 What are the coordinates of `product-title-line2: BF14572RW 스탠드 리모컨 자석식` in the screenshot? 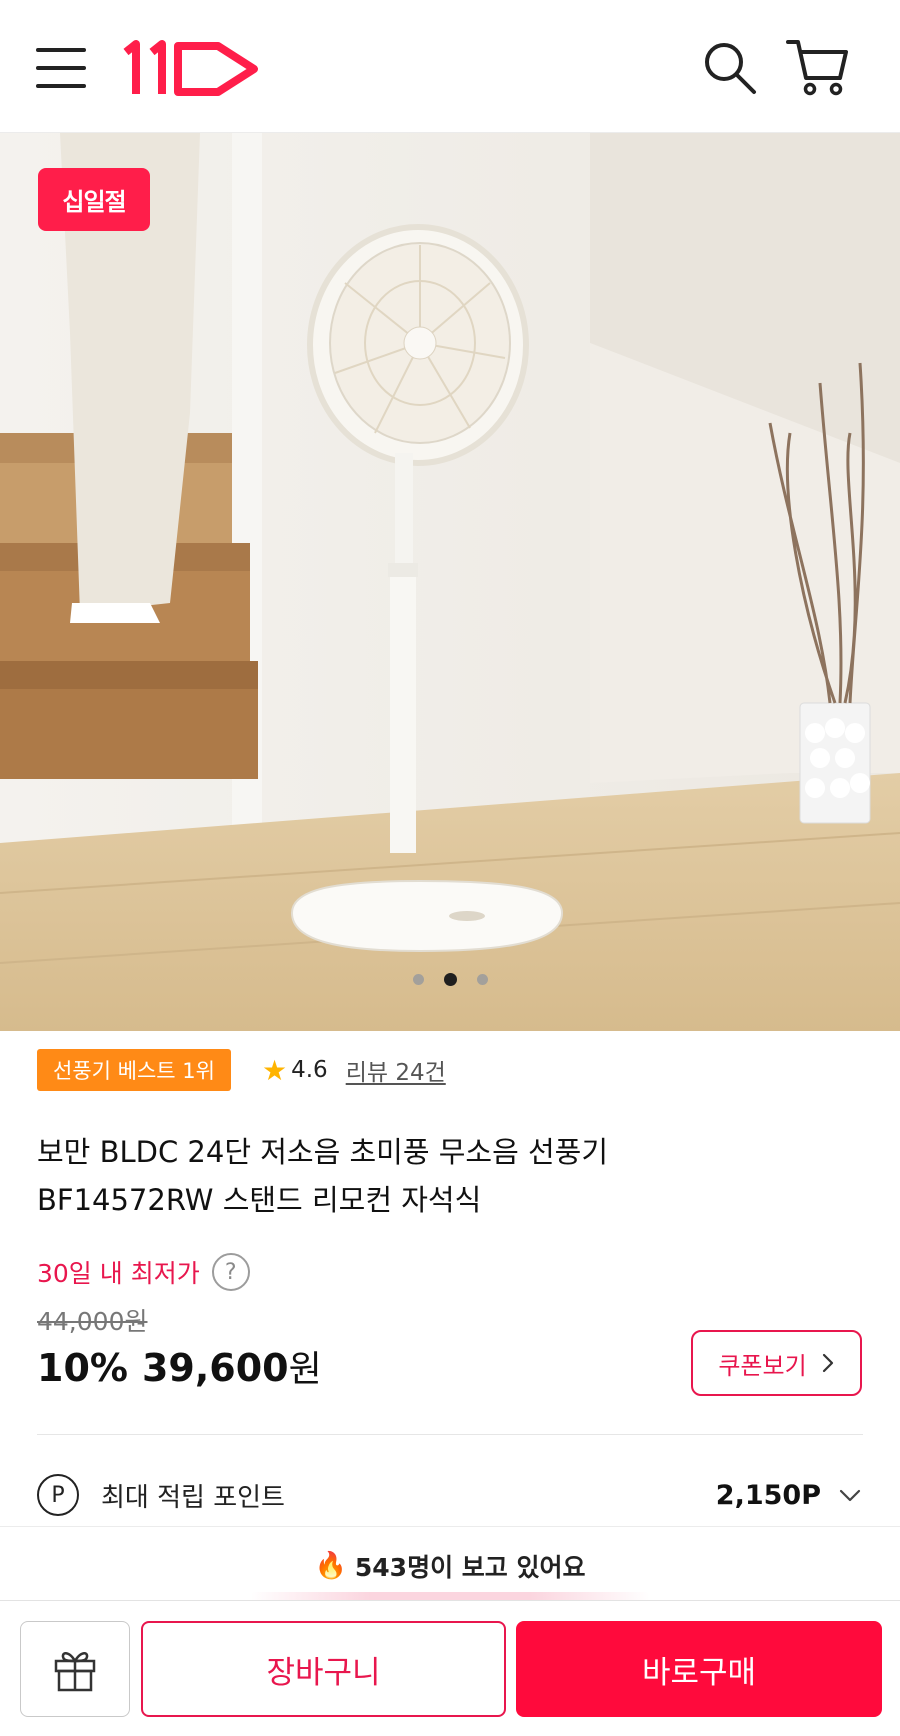 It's located at (259, 1200).